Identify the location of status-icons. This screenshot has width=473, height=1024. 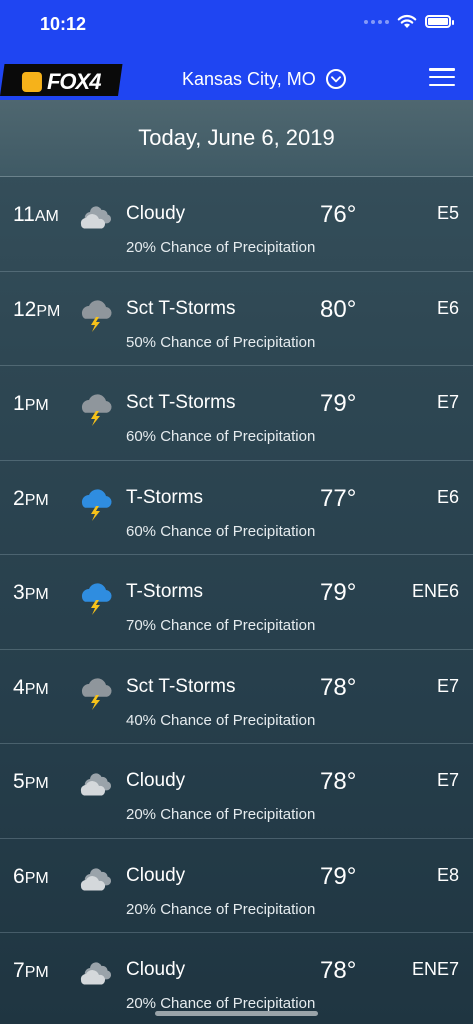
(409, 21).